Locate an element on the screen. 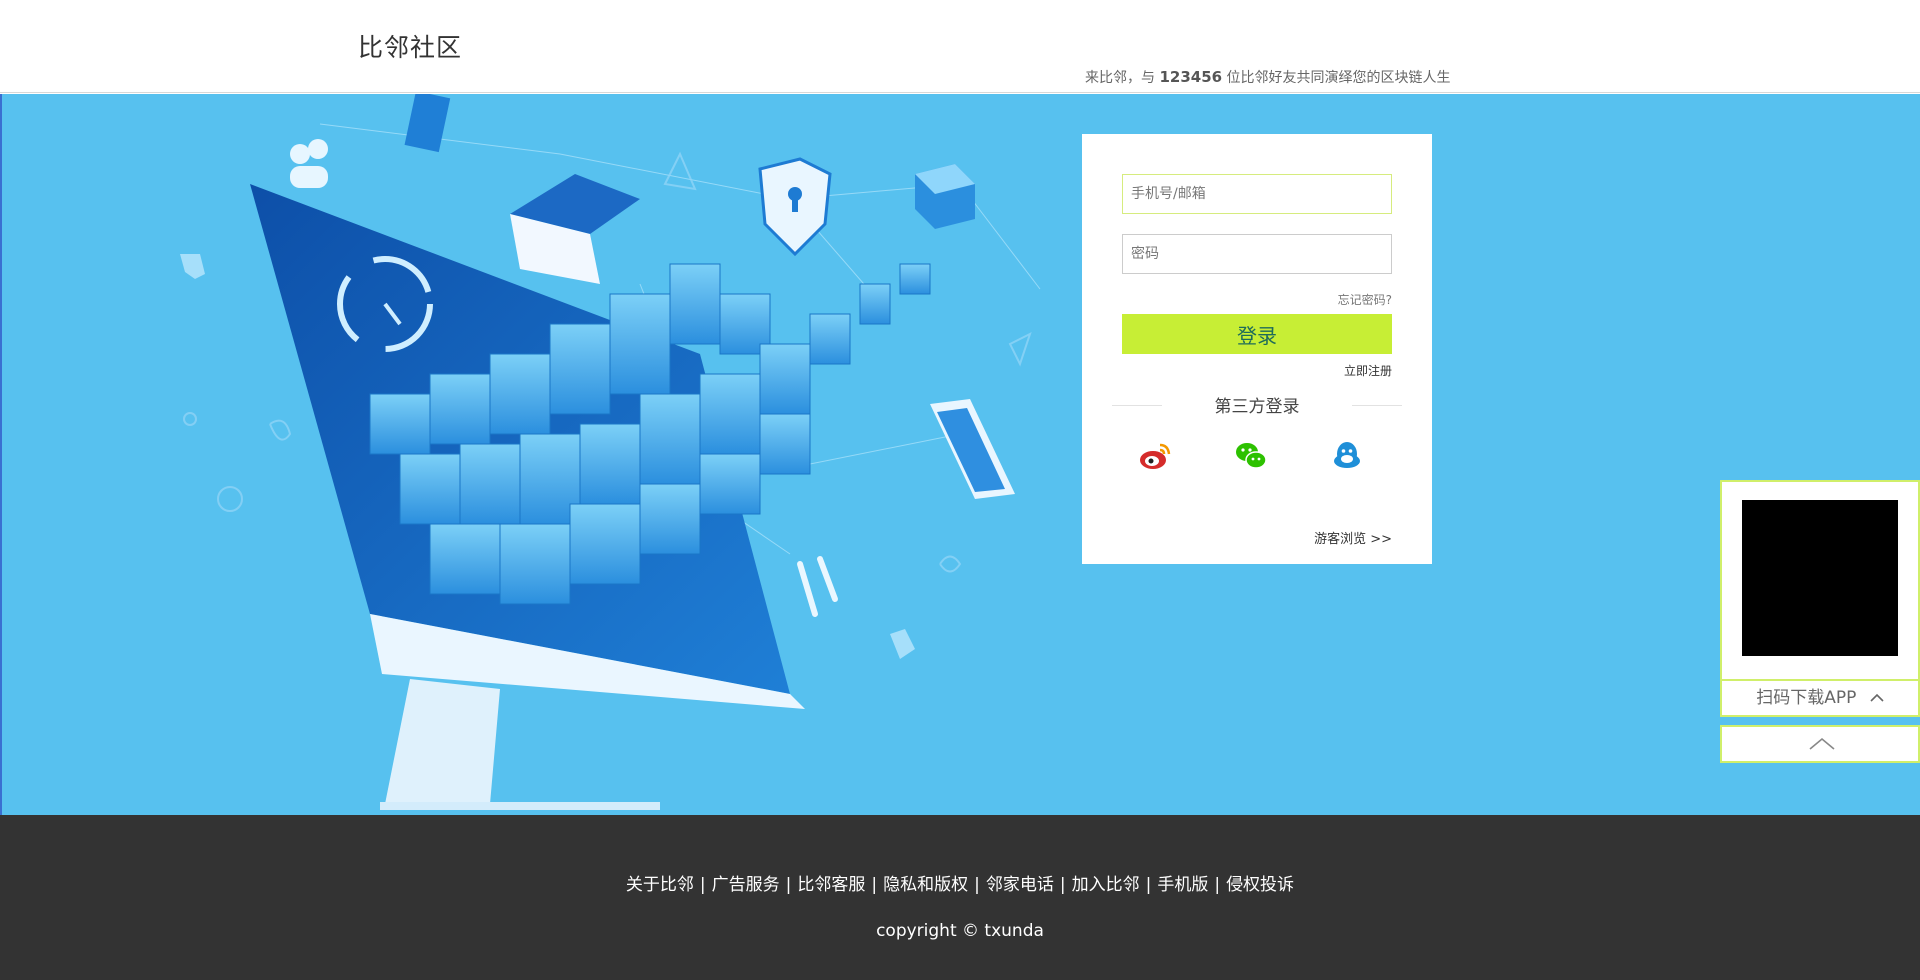  site-tagline: 来比邻，与 123456 位比邻好友共同演绎您的区块链人生 is located at coordinates (1268, 77).